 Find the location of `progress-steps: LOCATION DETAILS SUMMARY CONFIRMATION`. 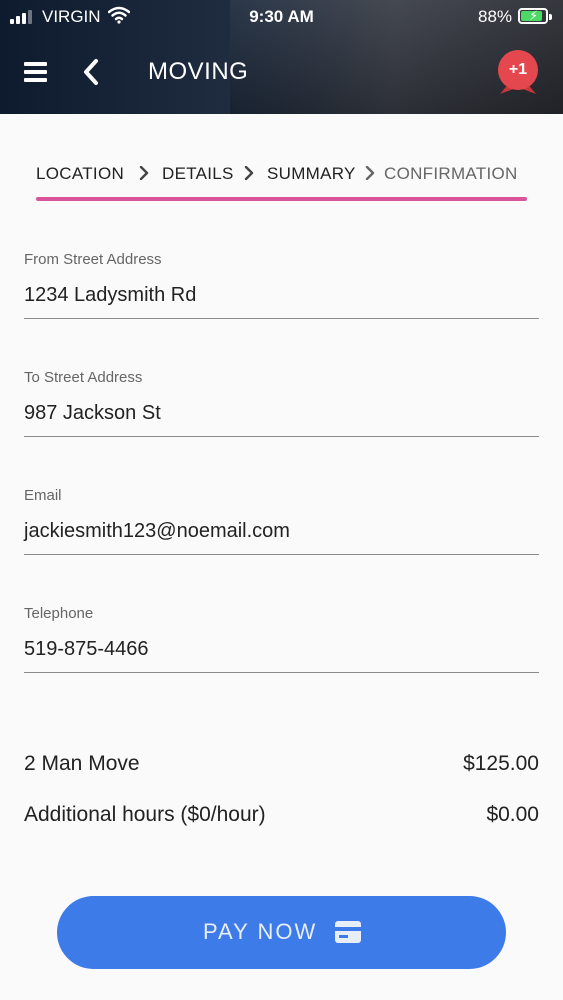

progress-steps: LOCATION DETAILS SUMMARY CONFIRMATION is located at coordinates (282, 173).